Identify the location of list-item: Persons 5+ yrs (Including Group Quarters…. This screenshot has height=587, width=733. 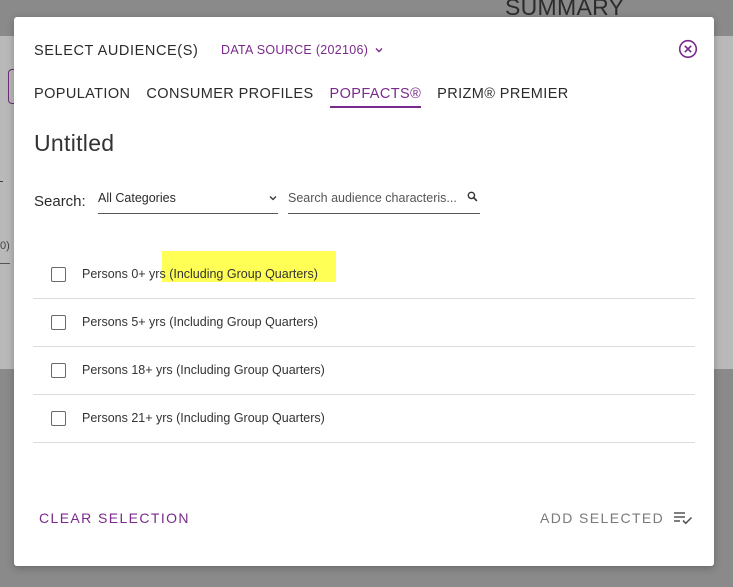
(364, 323).